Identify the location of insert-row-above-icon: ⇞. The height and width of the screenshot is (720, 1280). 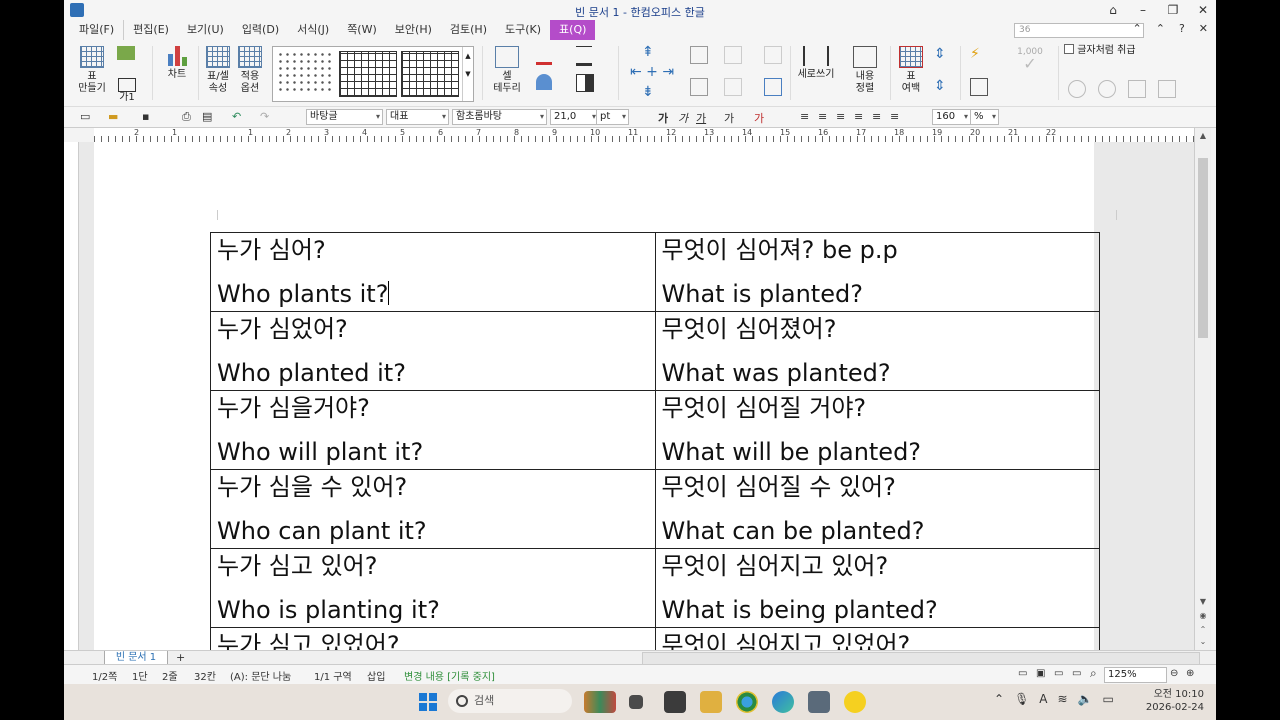
(650, 52).